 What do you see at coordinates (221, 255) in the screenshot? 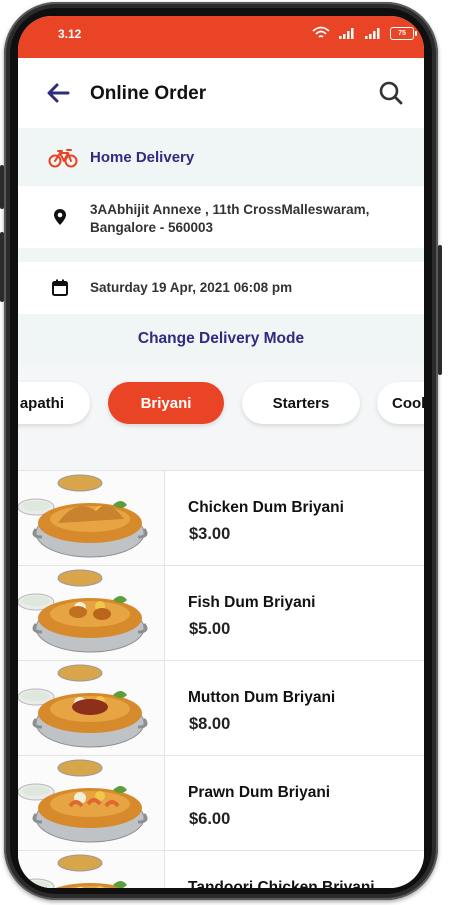
I see `section-divider` at bounding box center [221, 255].